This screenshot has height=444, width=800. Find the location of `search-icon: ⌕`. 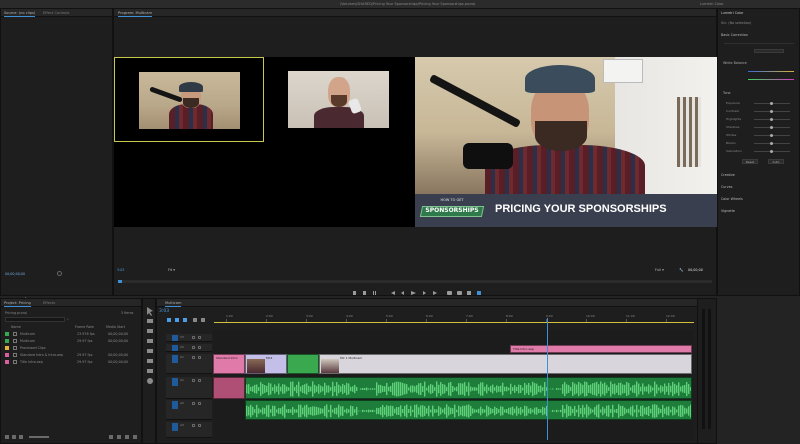

search-icon: ⌕ is located at coordinates (68, 319).